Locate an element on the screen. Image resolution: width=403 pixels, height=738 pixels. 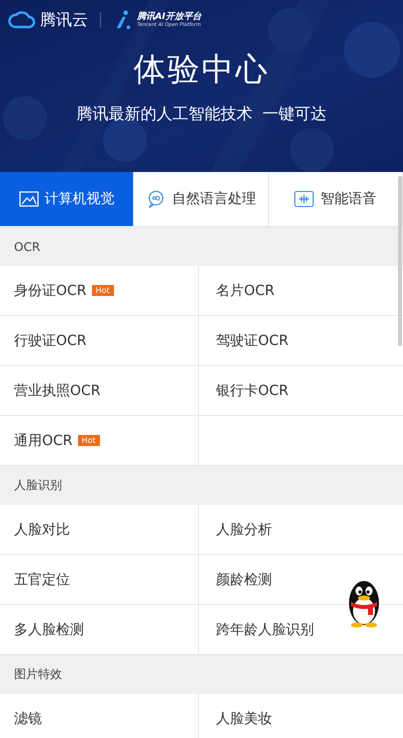
brand-name: 腾讯云 is located at coordinates (64, 20).